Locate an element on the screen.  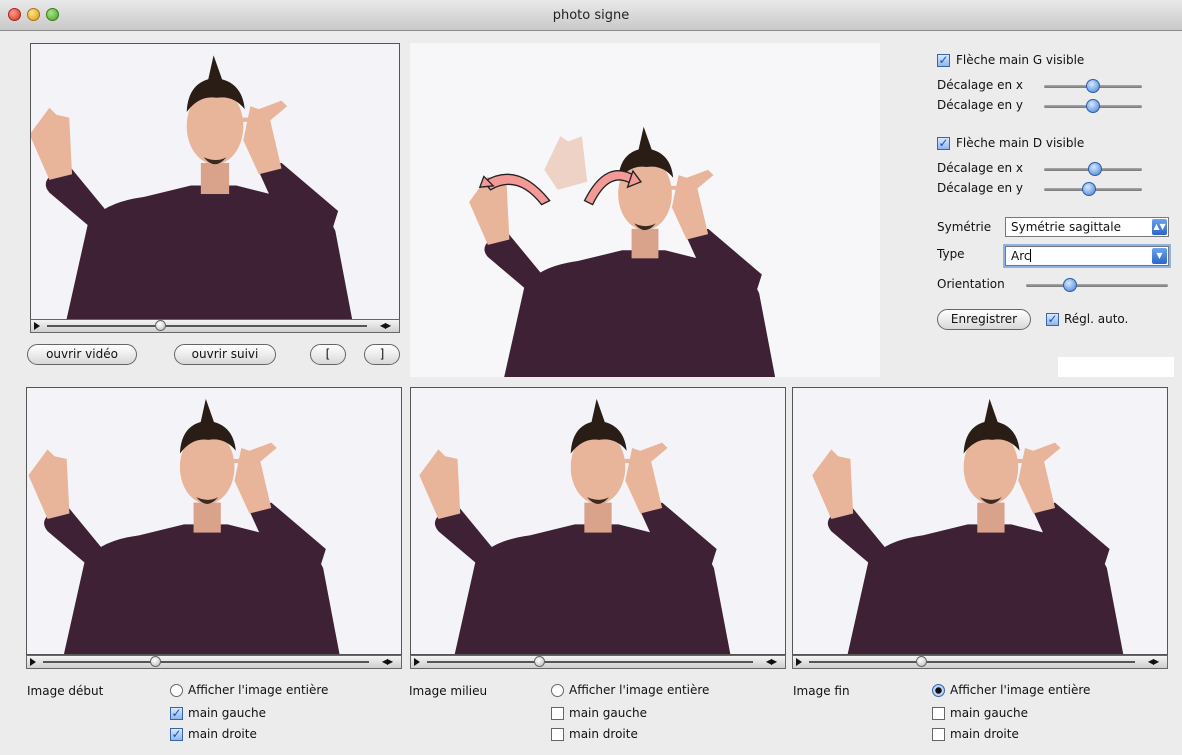
status-field is located at coordinates (1116, 367).